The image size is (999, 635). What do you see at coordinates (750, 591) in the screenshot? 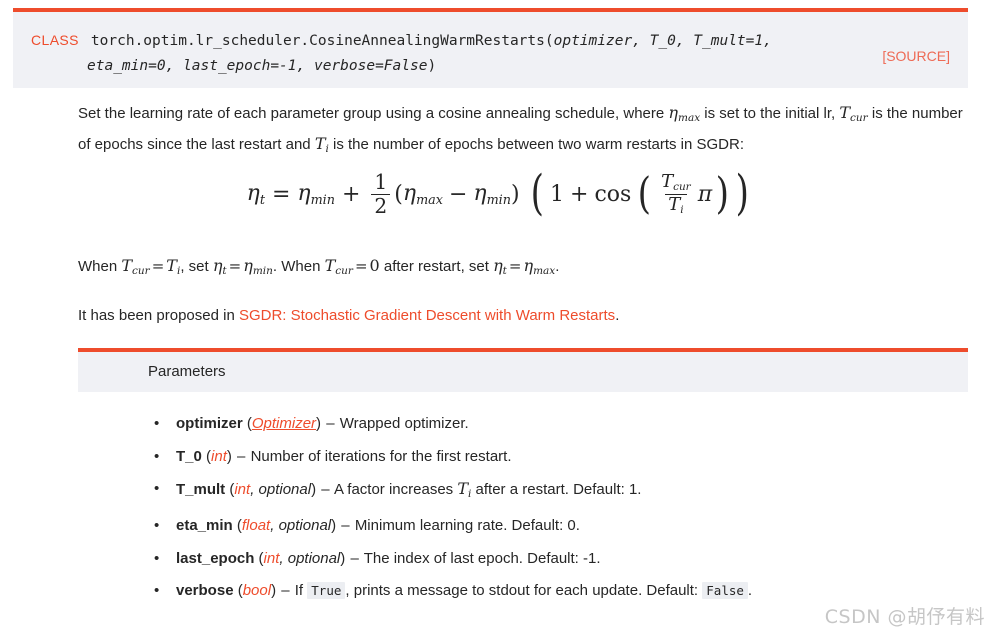
I see `param-trailing-period: .` at bounding box center [750, 591].